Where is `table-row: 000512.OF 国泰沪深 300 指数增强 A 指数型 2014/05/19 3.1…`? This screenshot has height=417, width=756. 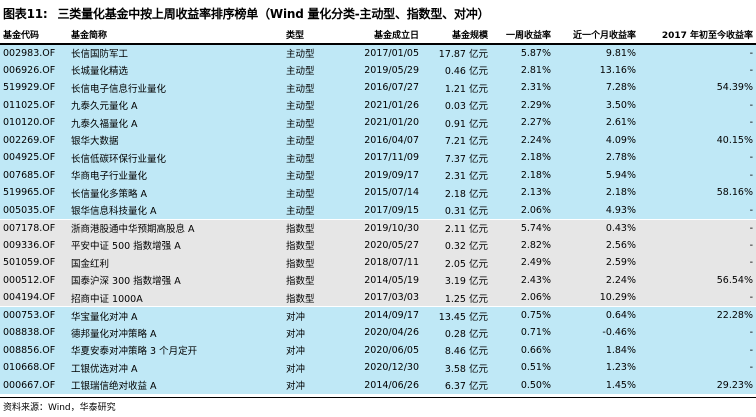
table-row: 000512.OF 国泰沪深 300 指数增强 A 指数型 2014/05/19 3.1… is located at coordinates (378, 280).